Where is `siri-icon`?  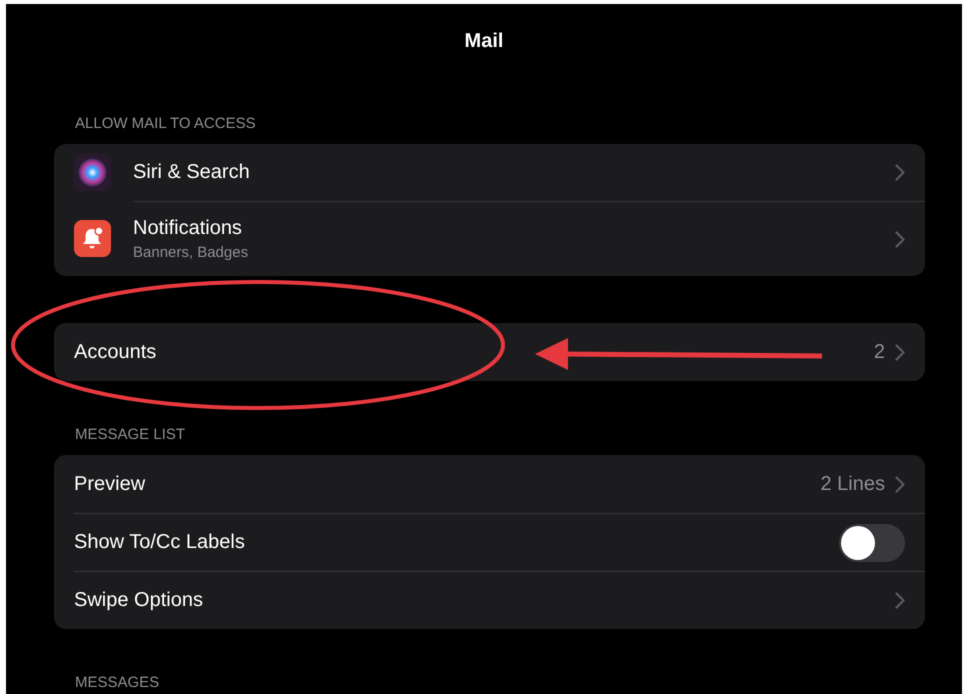 siri-icon is located at coordinates (92, 172).